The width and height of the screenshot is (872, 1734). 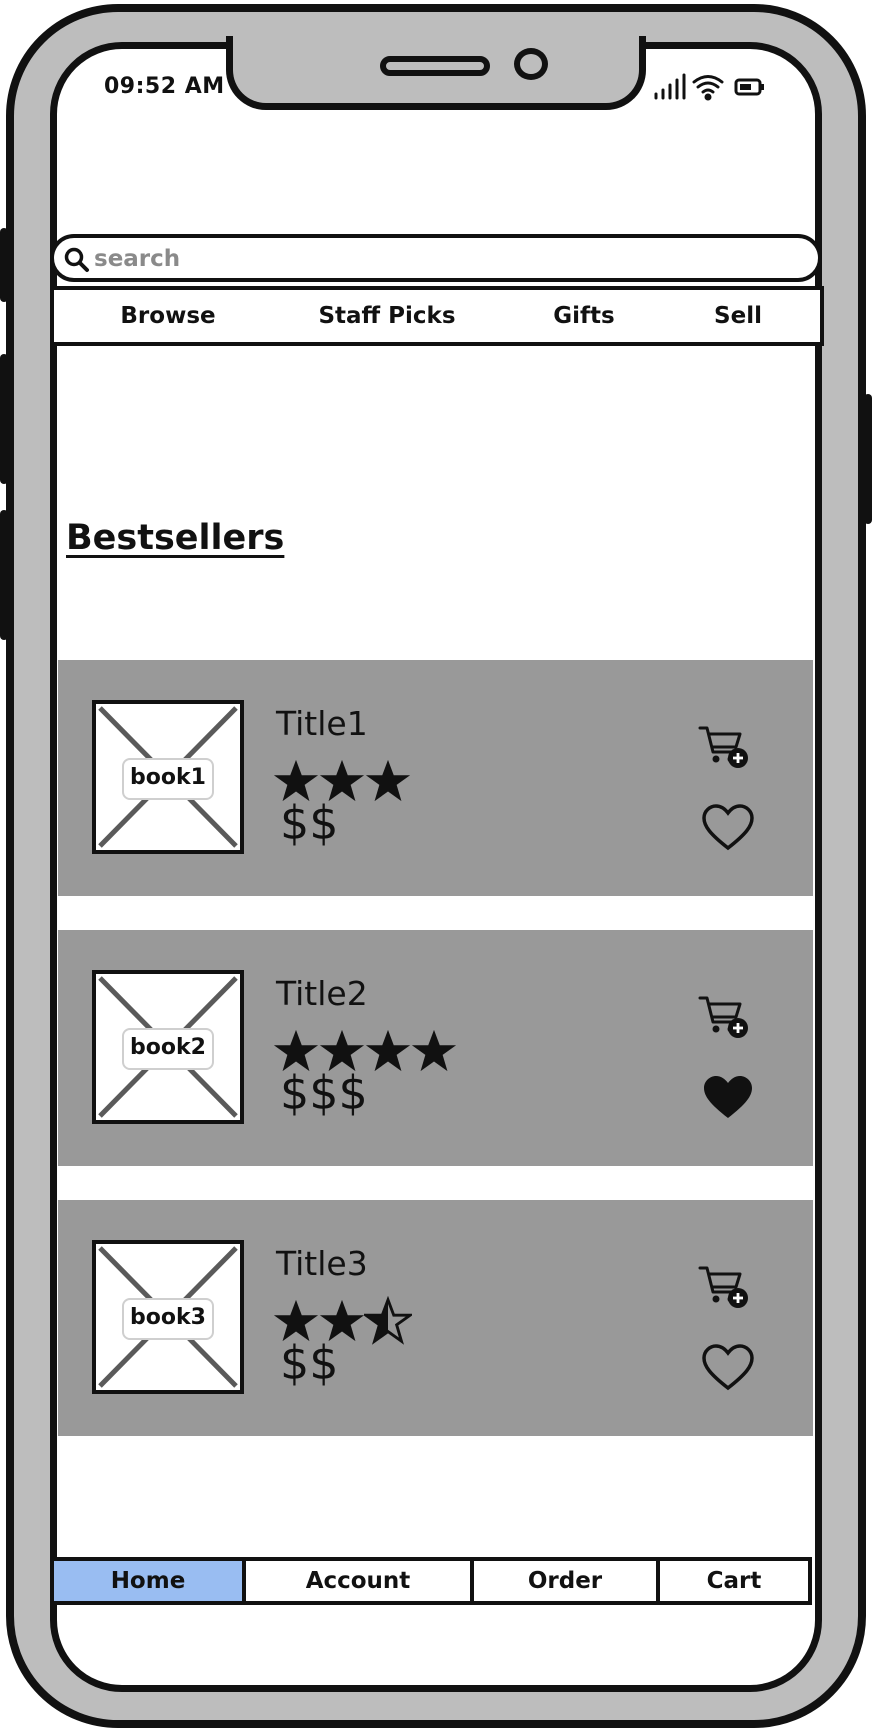 I want to click on section-heading: Bestsellers, so click(x=175, y=538).